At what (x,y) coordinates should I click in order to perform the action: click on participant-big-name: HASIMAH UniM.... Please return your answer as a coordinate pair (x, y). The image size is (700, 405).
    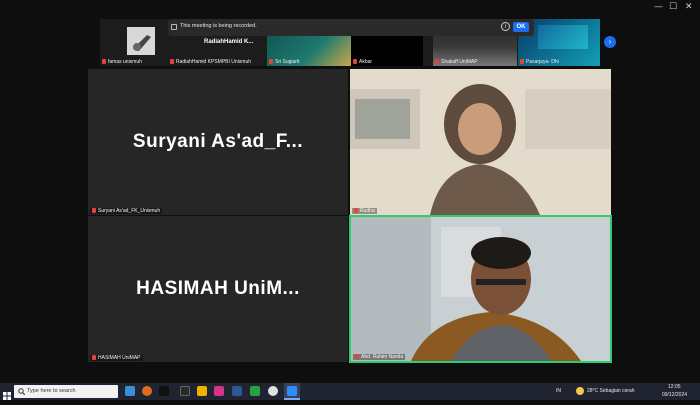
    Looking at the image, I should click on (218, 288).